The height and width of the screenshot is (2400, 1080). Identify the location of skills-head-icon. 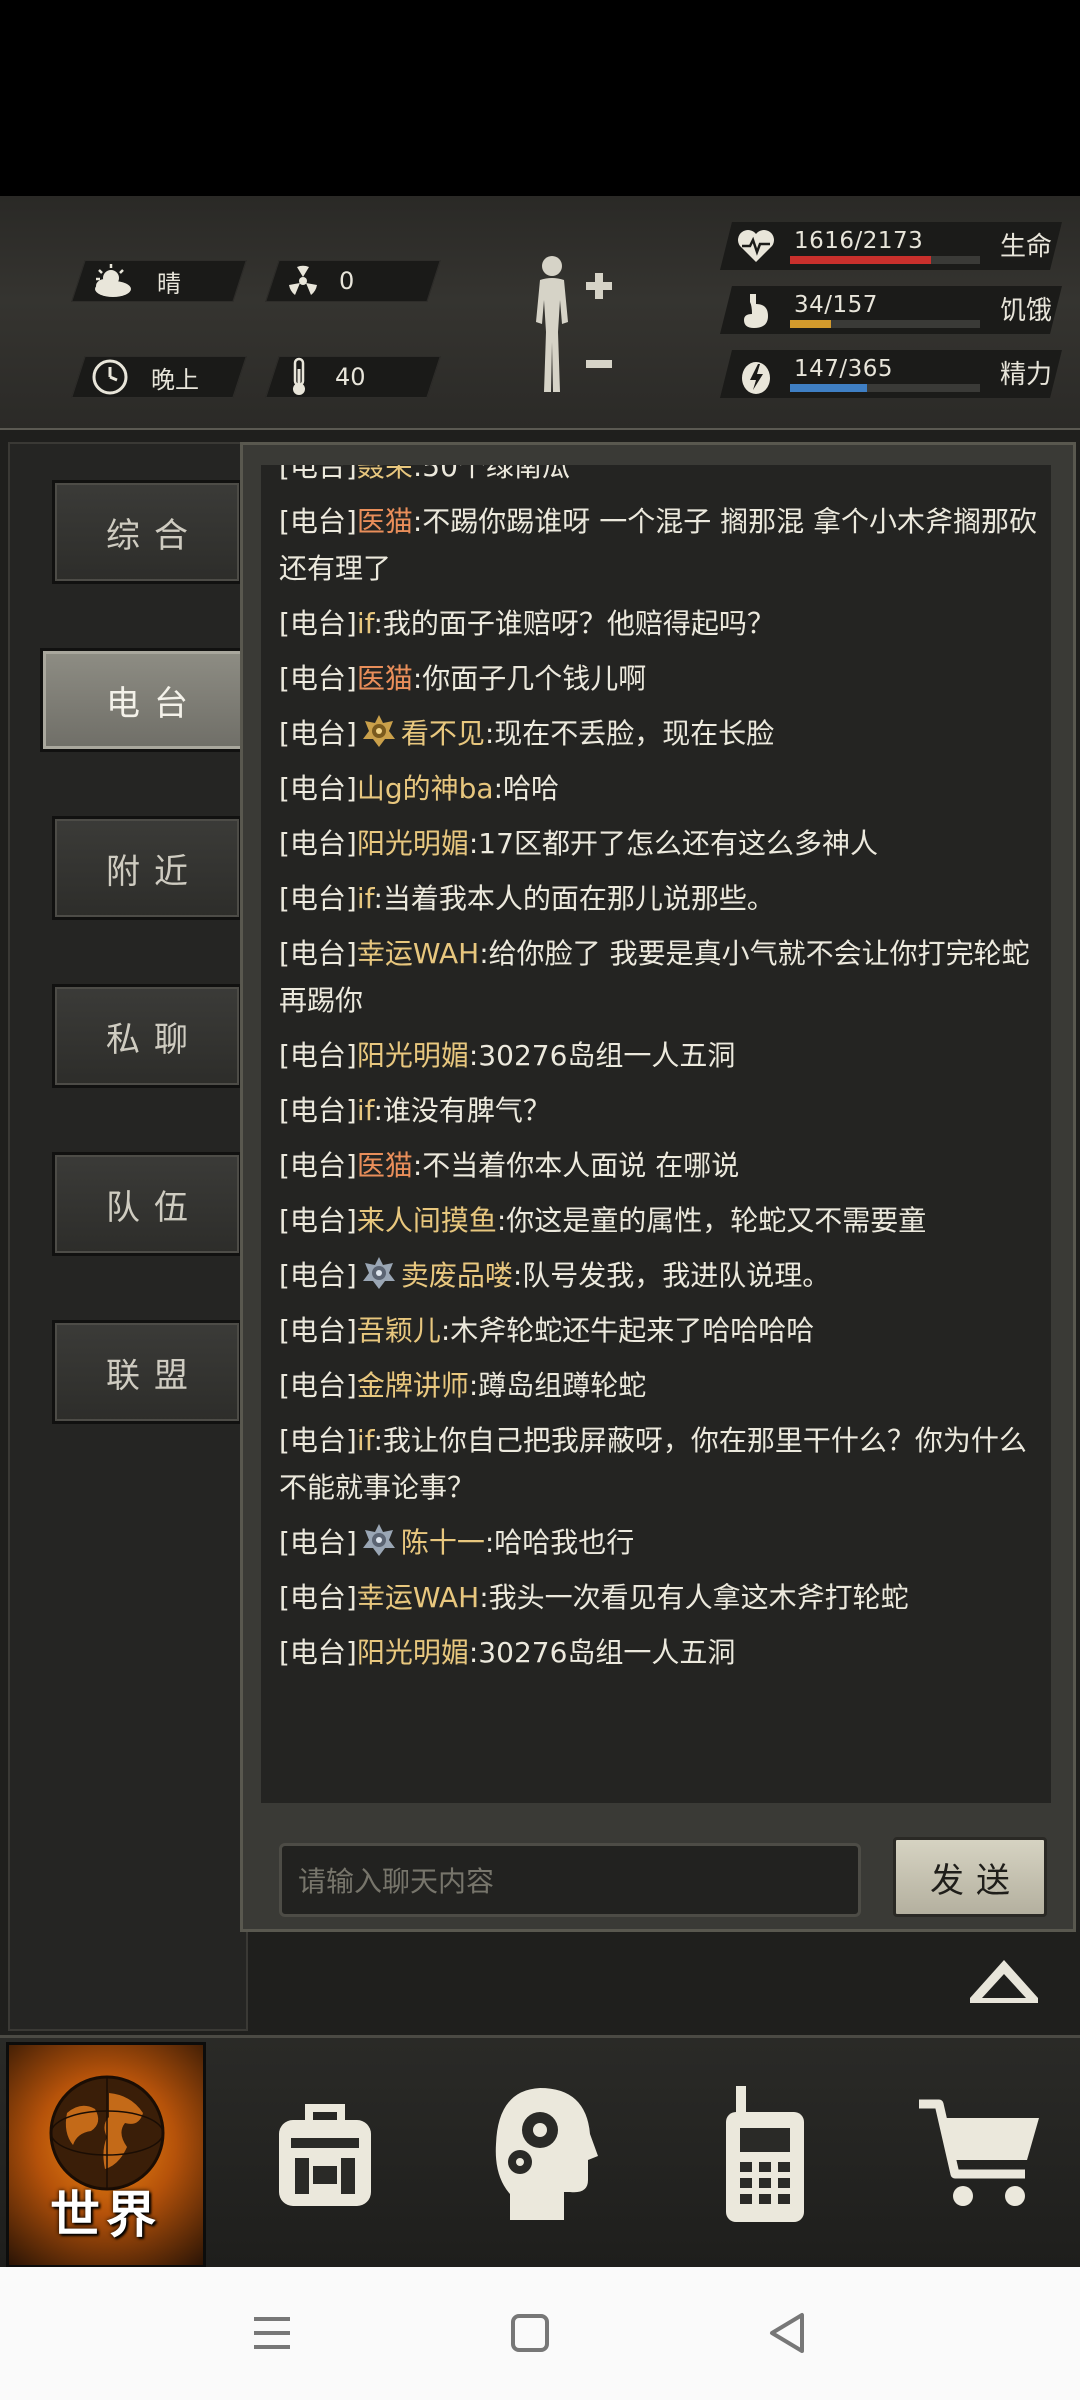
(546, 2154).